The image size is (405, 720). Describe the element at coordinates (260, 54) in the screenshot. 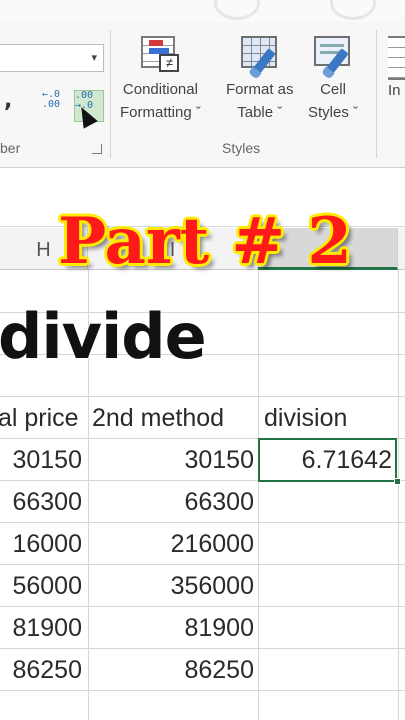

I see `format-as-table-icon` at that location.